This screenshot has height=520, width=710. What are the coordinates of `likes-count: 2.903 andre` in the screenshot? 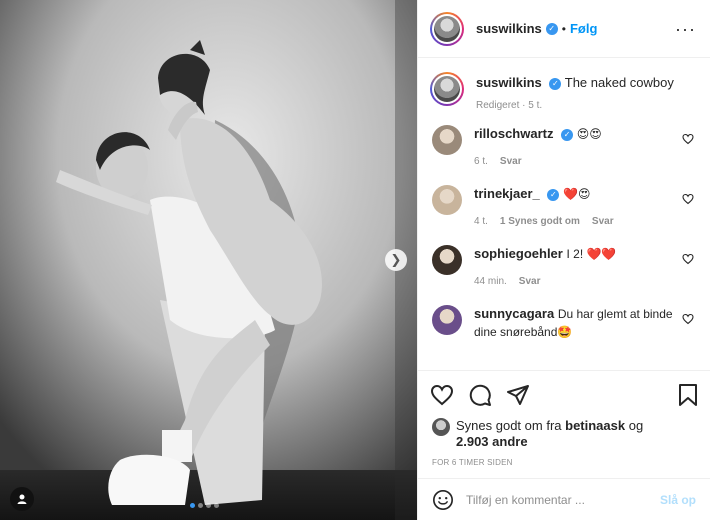 It's located at (492, 441).